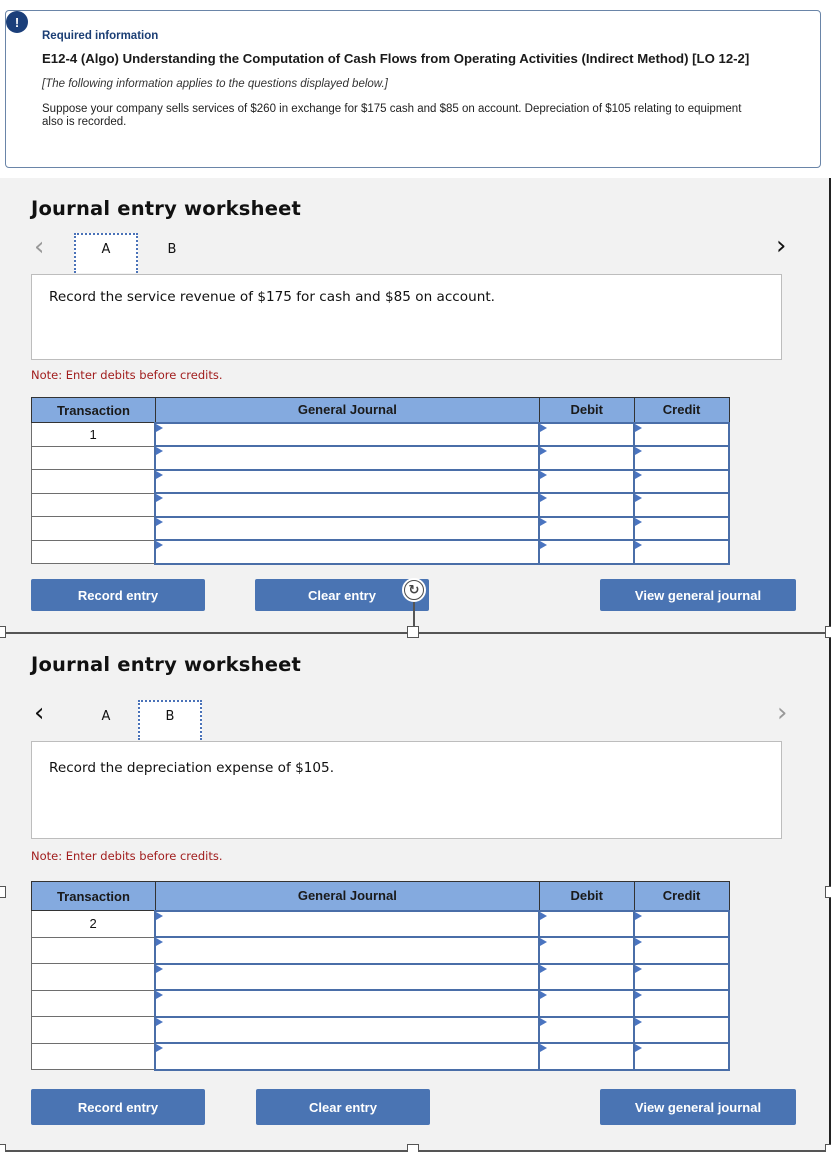  Describe the element at coordinates (586, 896) in the screenshot. I see `col-debit: Debit` at that location.